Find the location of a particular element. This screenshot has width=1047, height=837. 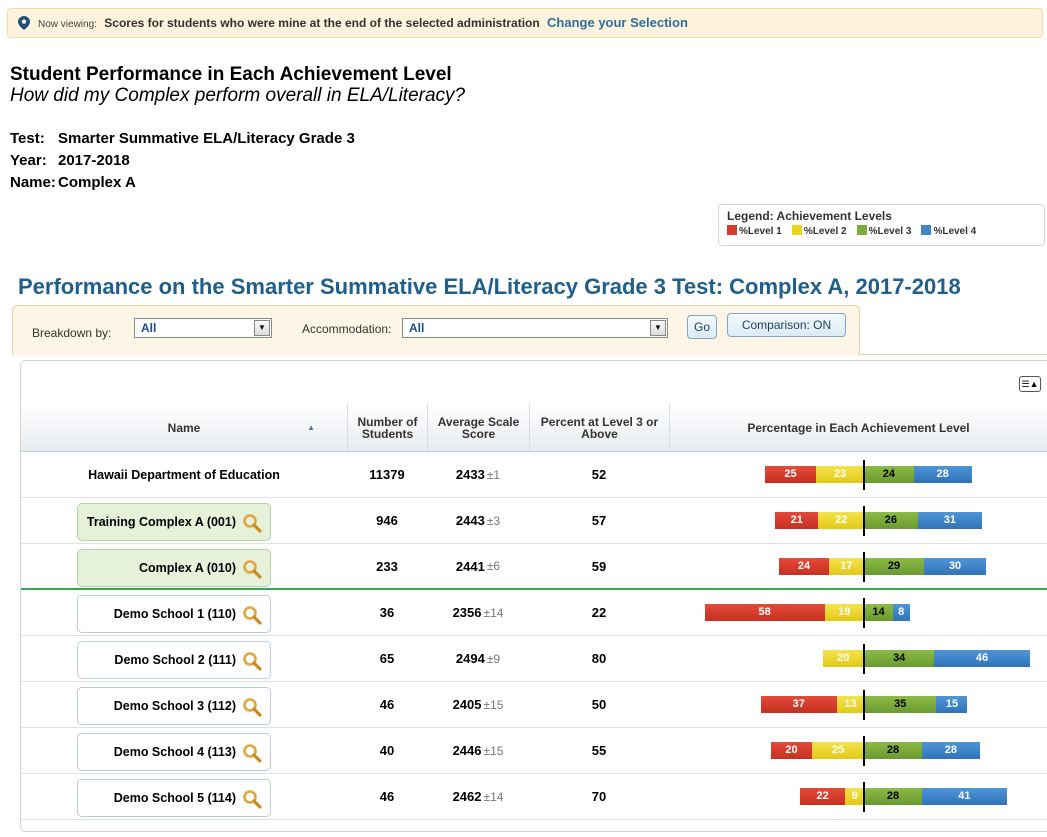

controls-divider is located at coordinates (952, 354).